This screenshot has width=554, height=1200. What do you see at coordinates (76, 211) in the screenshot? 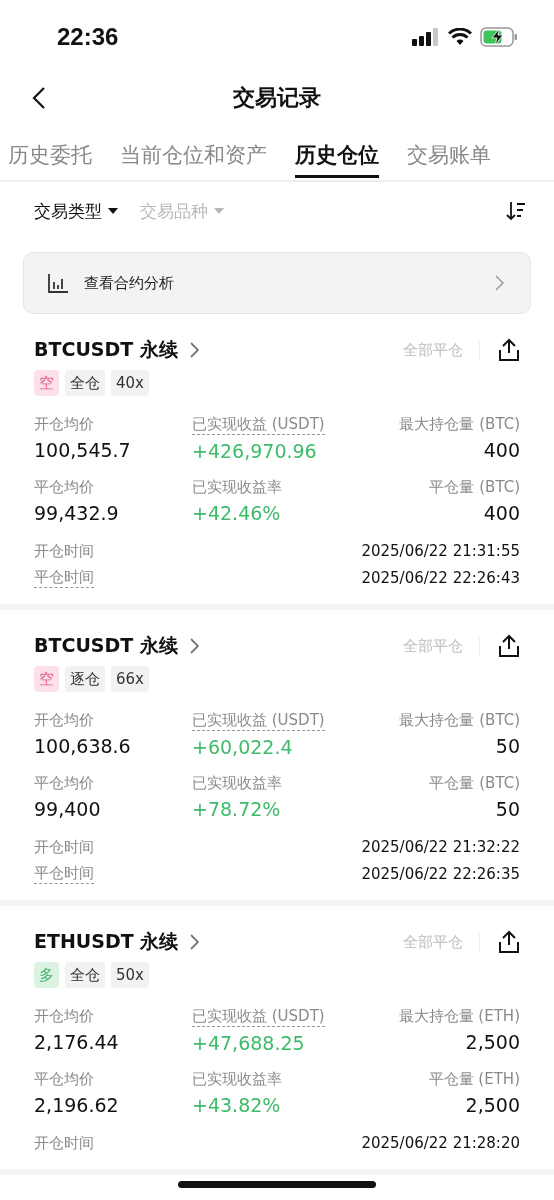
I see `filter-dropdown: 交易类型` at bounding box center [76, 211].